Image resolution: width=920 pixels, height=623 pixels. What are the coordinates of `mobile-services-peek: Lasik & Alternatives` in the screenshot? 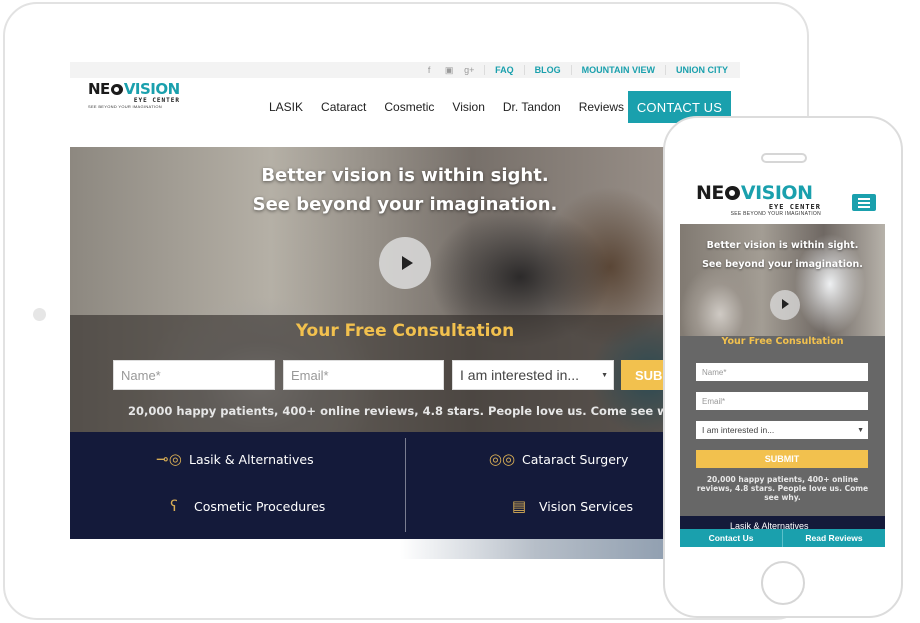 It's located at (782, 523).